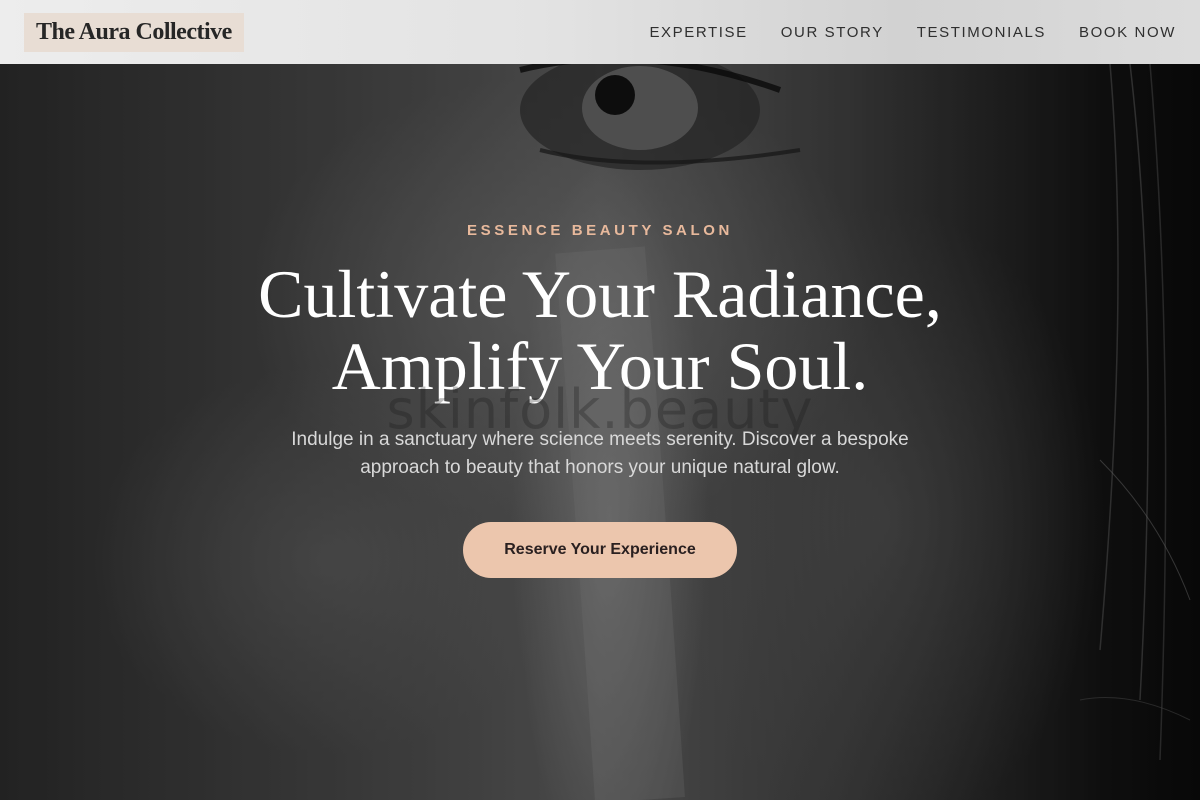  Describe the element at coordinates (600, 230) in the screenshot. I see `hero-eyebrow: ESSENCE BEAUTY SALON` at that location.